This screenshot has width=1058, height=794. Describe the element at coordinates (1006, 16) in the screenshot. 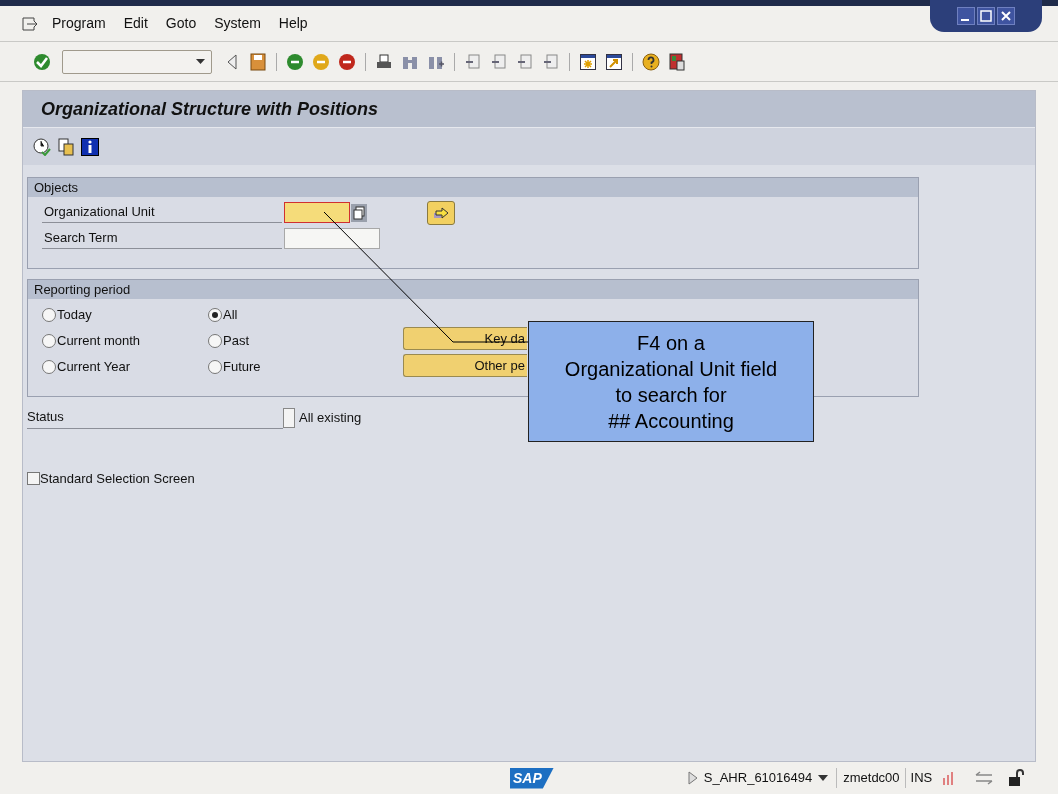

I see `close-icon` at that location.